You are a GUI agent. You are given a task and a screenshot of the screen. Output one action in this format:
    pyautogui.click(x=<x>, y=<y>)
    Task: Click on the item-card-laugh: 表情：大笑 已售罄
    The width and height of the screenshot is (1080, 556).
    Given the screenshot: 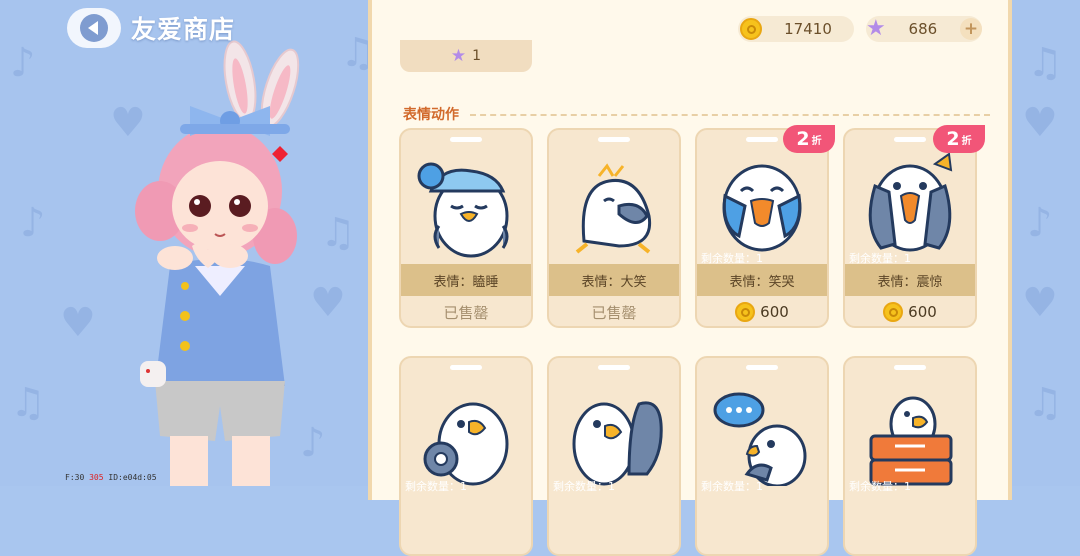 What is the action you would take?
    pyautogui.click(x=614, y=228)
    